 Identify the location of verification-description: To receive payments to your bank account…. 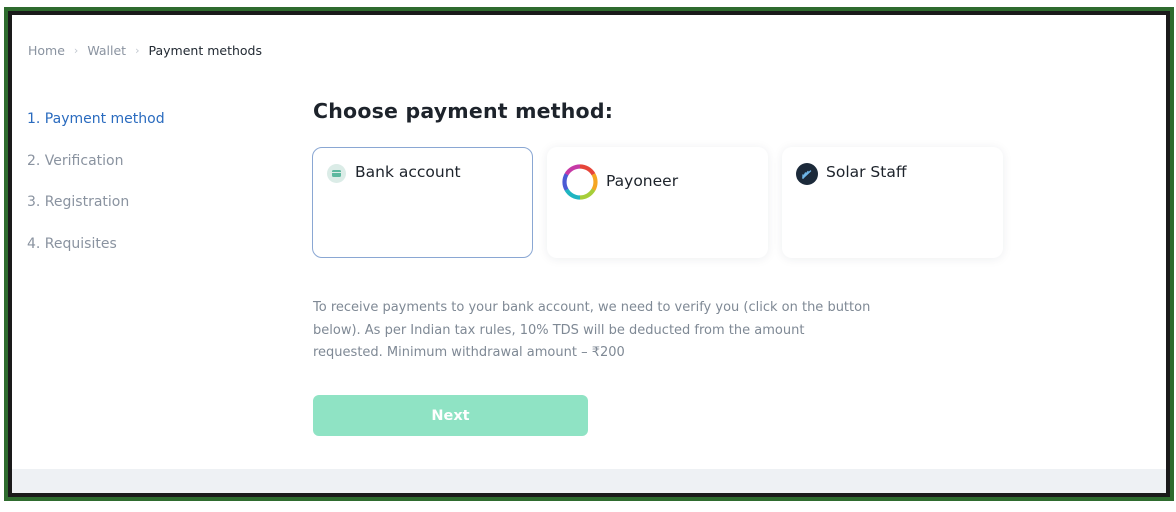
(592, 330).